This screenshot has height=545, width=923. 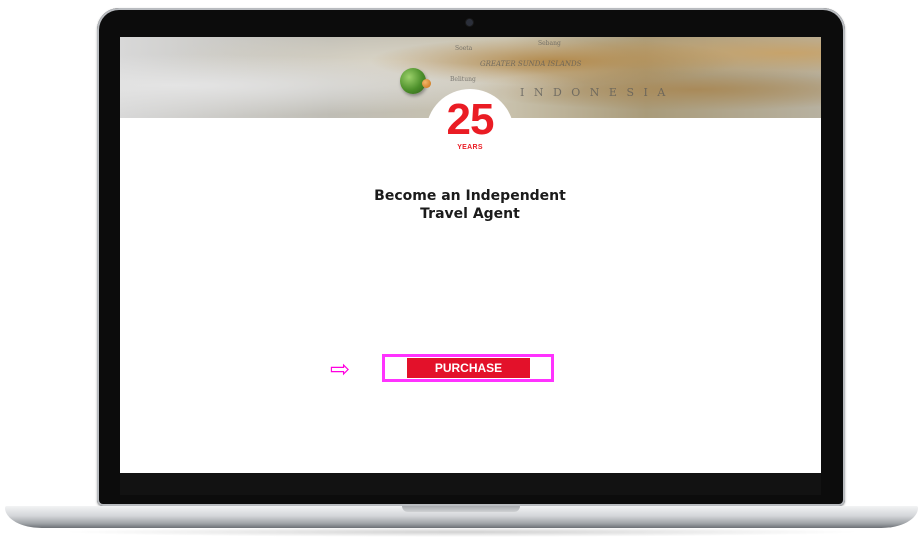 I want to click on badge-number: 25, so click(x=470, y=119).